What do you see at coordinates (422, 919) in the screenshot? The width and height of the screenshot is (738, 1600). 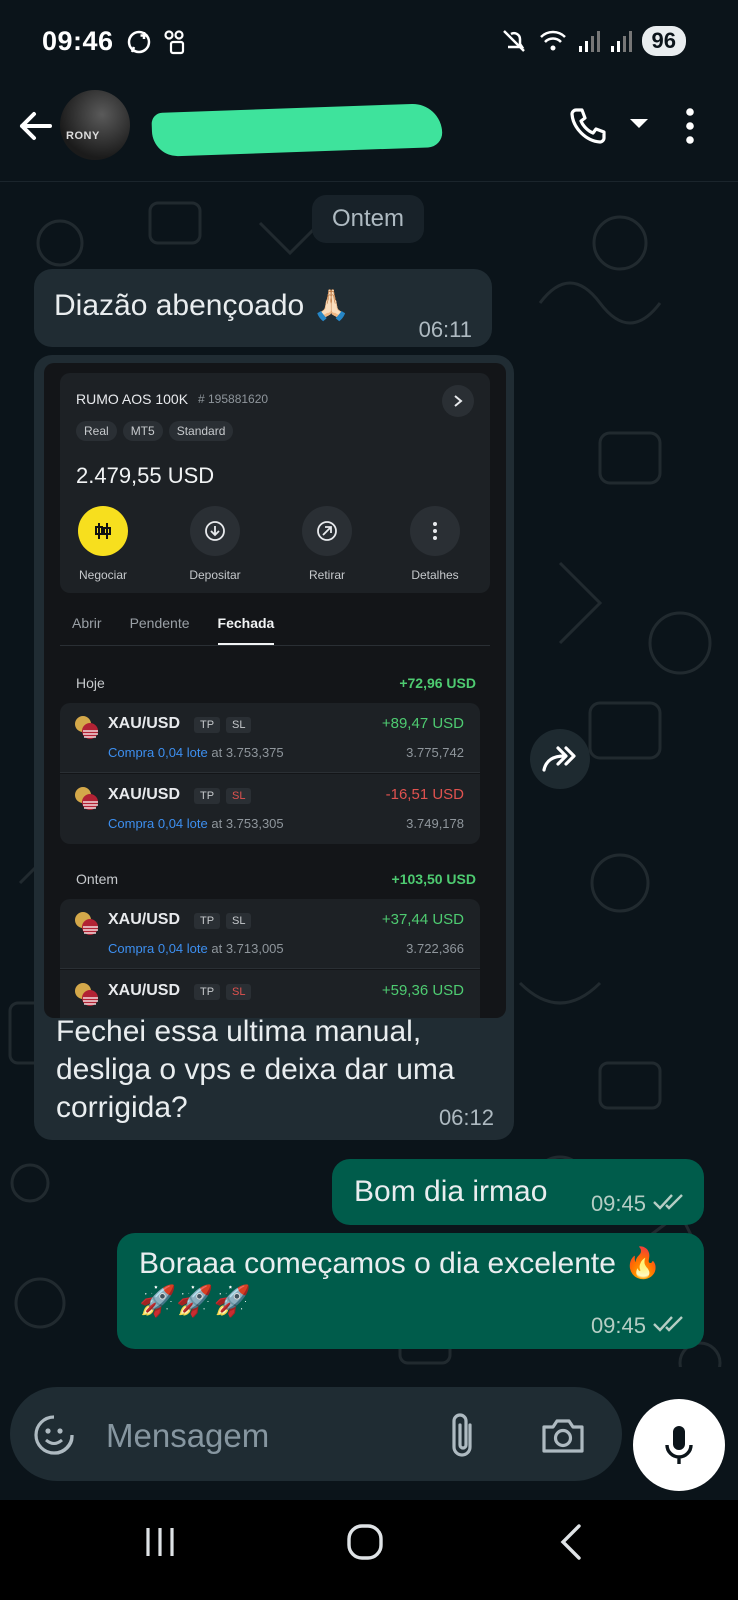 I see `trade-pl: +37,44 USD` at bounding box center [422, 919].